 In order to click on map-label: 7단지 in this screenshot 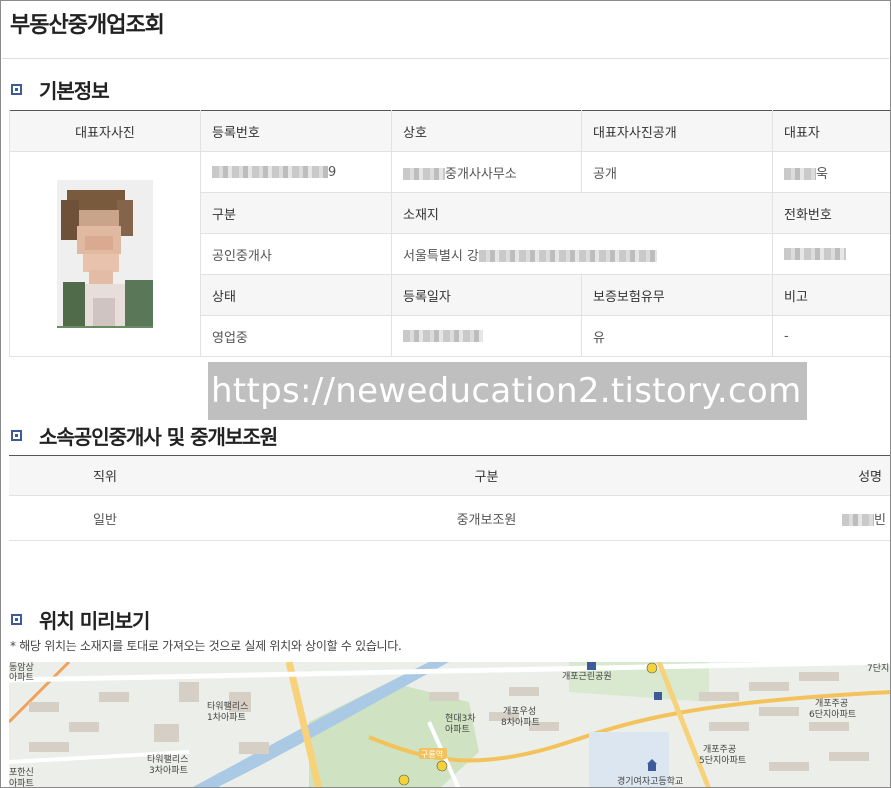, I will do `click(878, 668)`.